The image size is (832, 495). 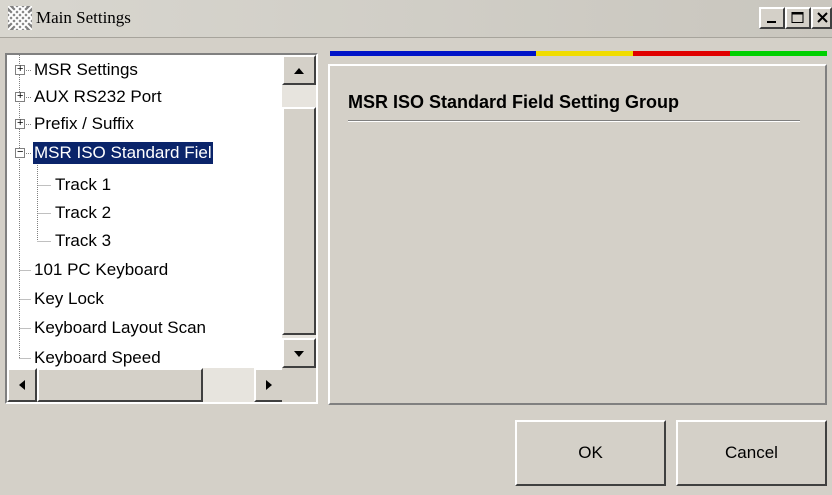 I want to click on scroll-right-button, so click(x=269, y=385).